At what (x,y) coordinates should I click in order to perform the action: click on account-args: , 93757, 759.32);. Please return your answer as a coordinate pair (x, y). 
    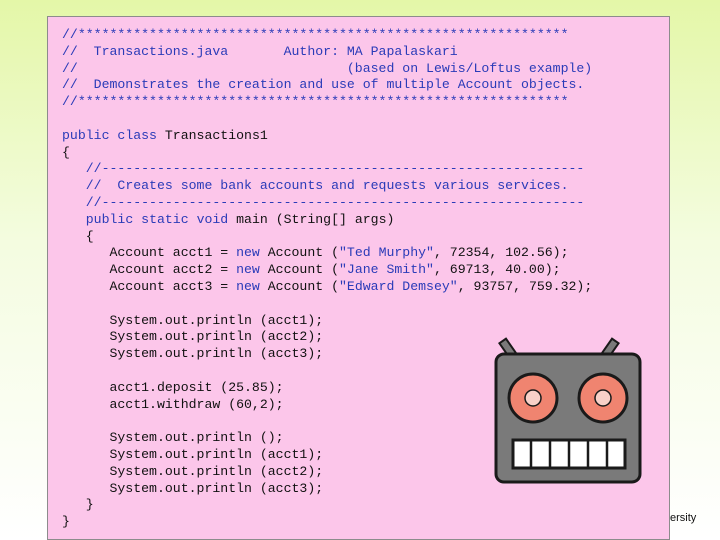
    Looking at the image, I should click on (525, 286).